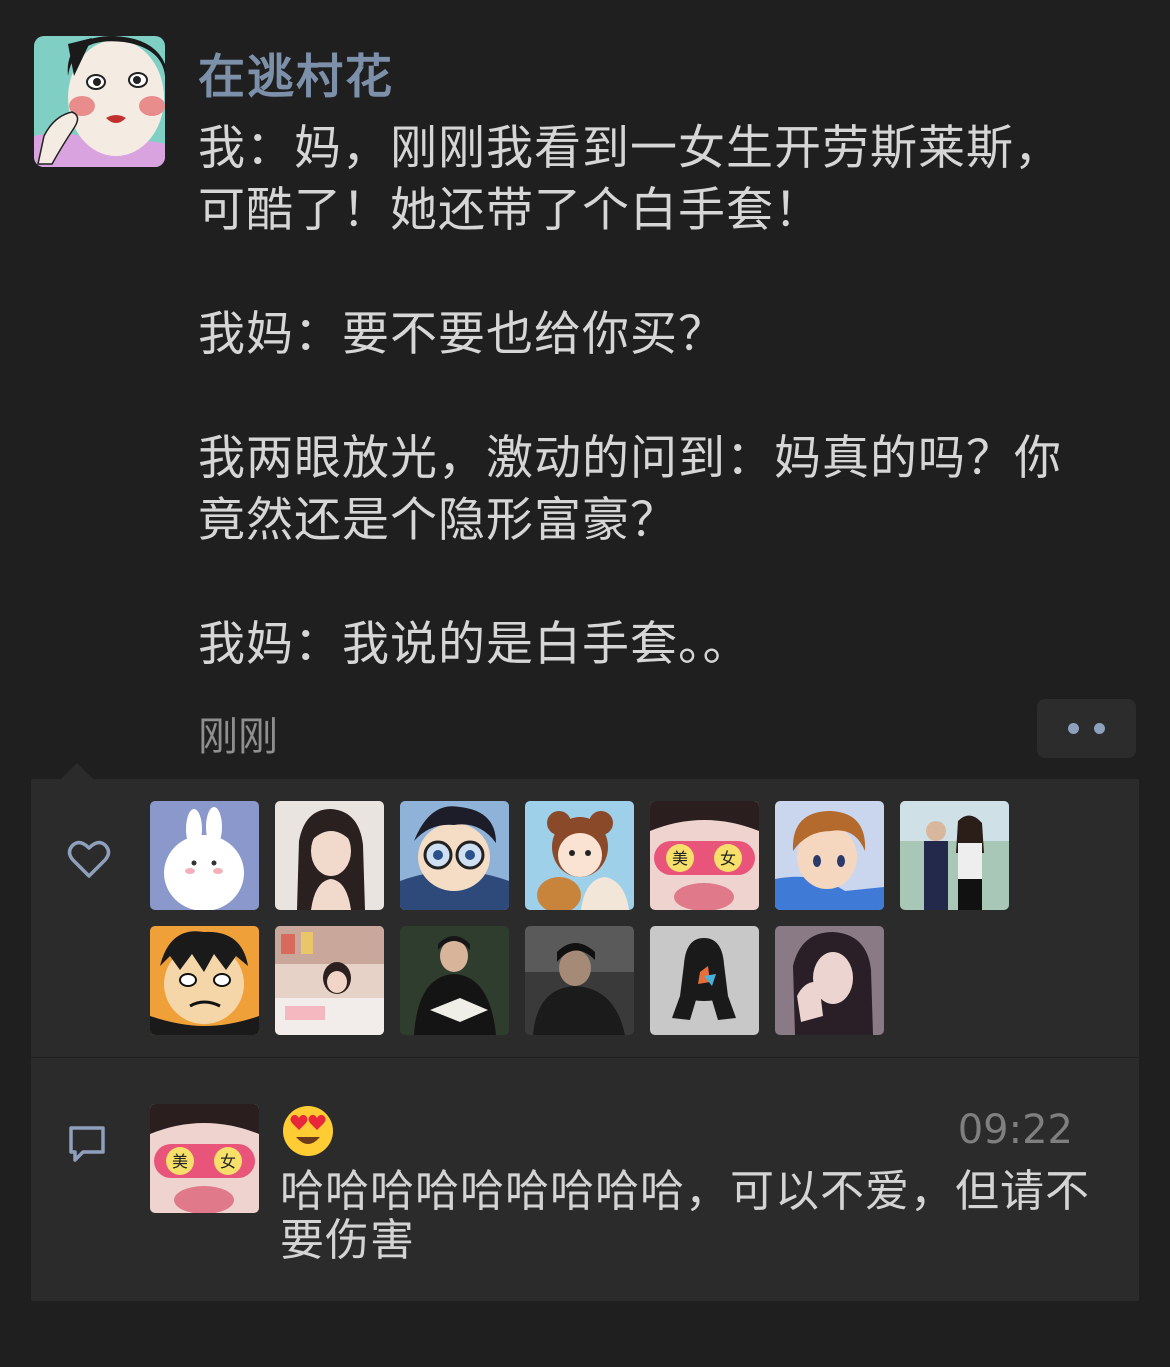 This screenshot has width=1170, height=1367. I want to click on liker-avatar-anime-boy-glasses, so click(454, 855).